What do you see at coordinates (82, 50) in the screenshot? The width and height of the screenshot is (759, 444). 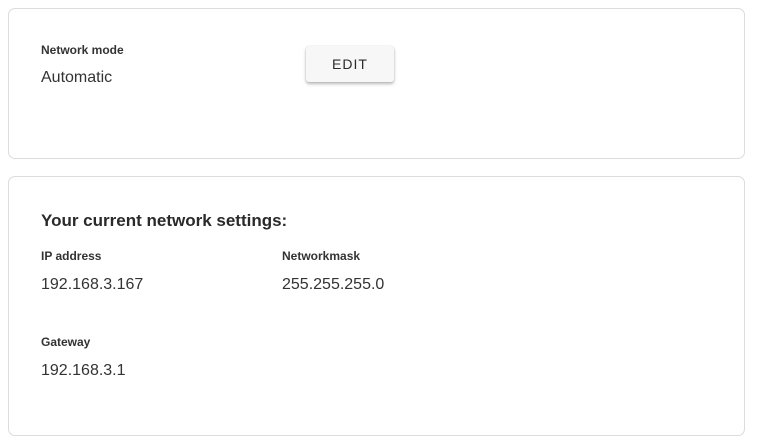 I see `network-mode-label: Network mode` at bounding box center [82, 50].